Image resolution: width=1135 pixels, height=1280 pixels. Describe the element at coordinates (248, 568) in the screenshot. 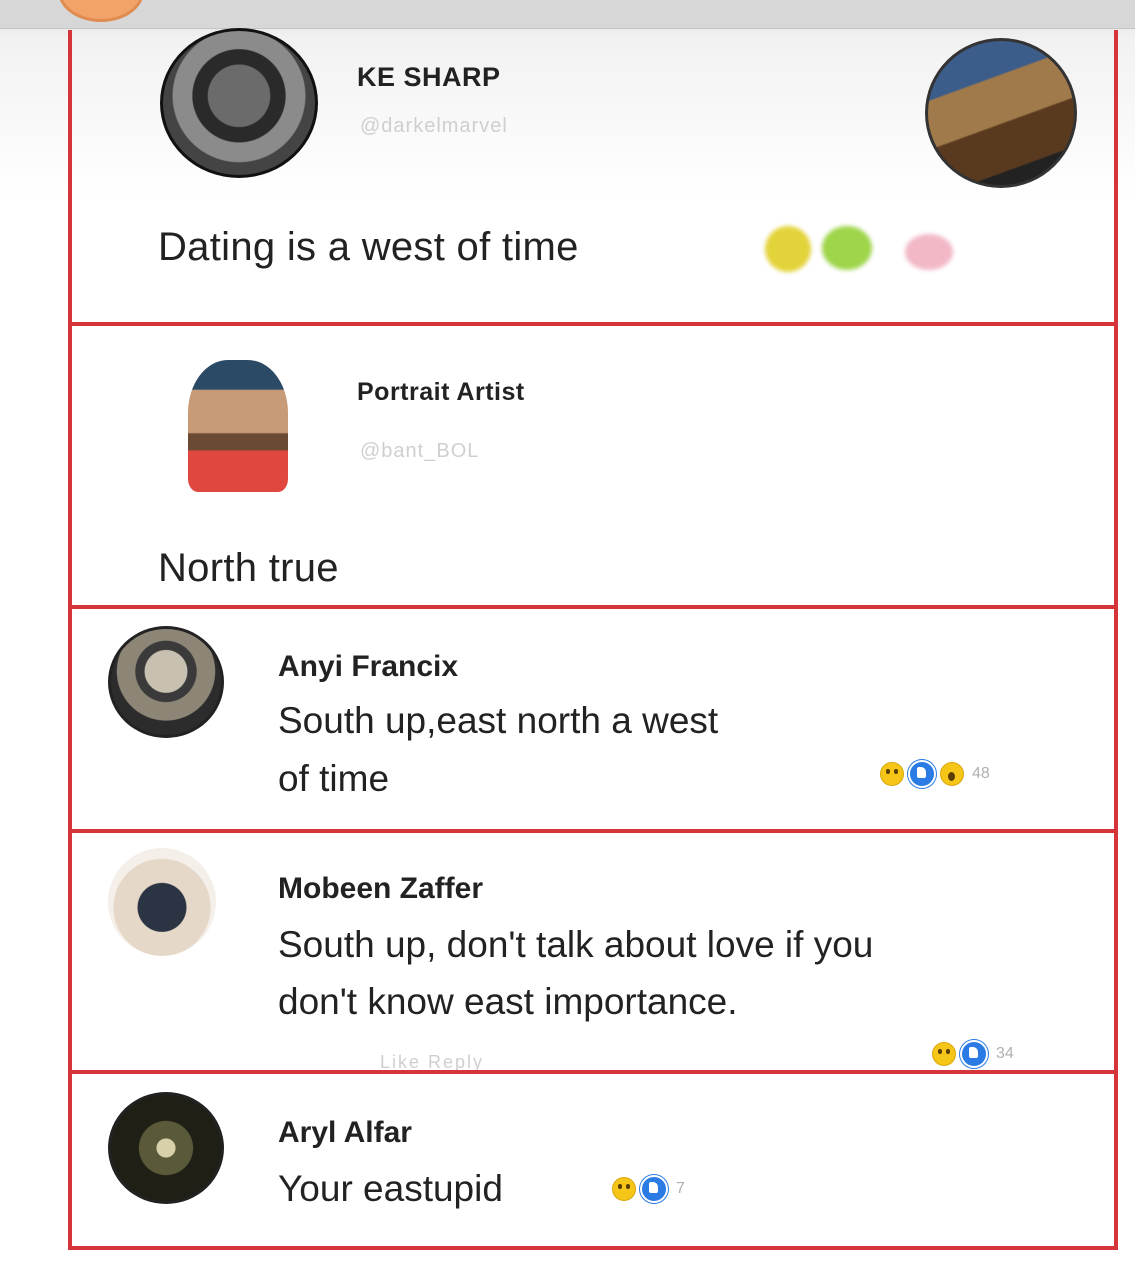

I see `reply-text: North true` at that location.